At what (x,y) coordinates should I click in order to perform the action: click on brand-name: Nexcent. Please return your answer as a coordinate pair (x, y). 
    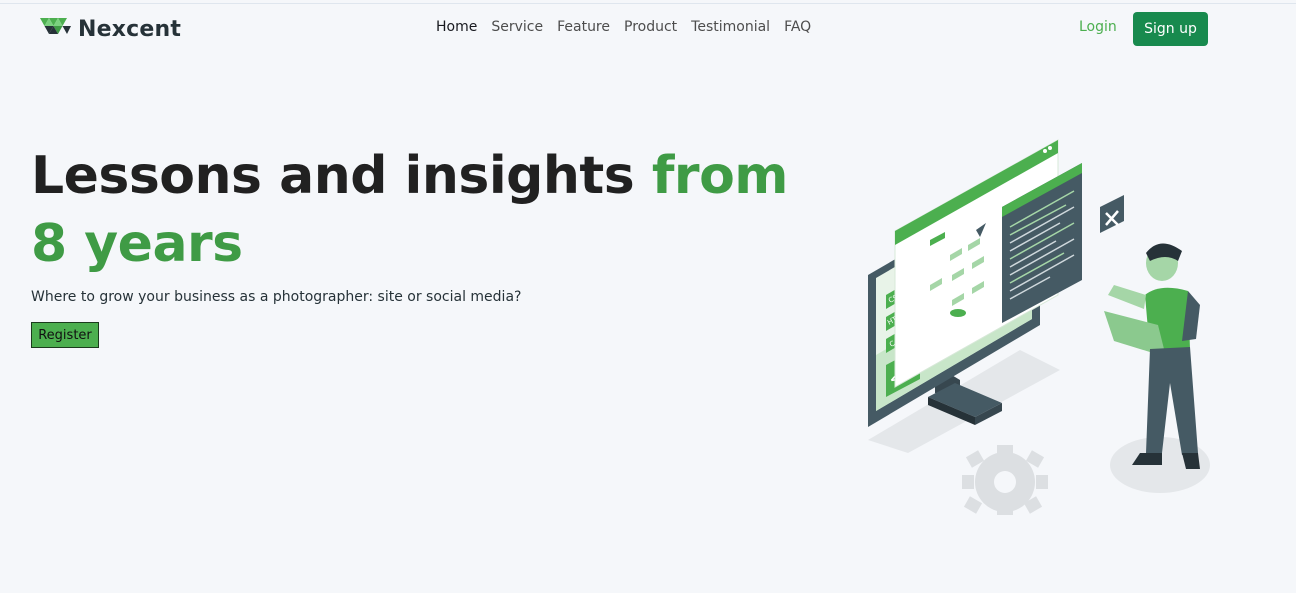
    Looking at the image, I should click on (130, 29).